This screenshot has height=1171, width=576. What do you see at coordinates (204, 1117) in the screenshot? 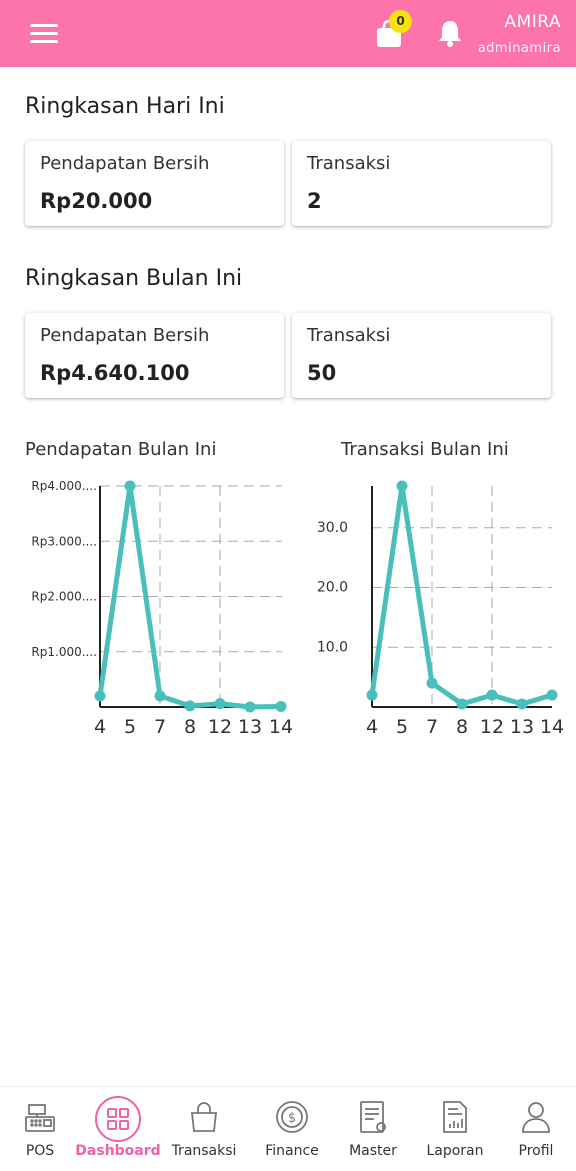
I see `shopping-bag-icon` at bounding box center [204, 1117].